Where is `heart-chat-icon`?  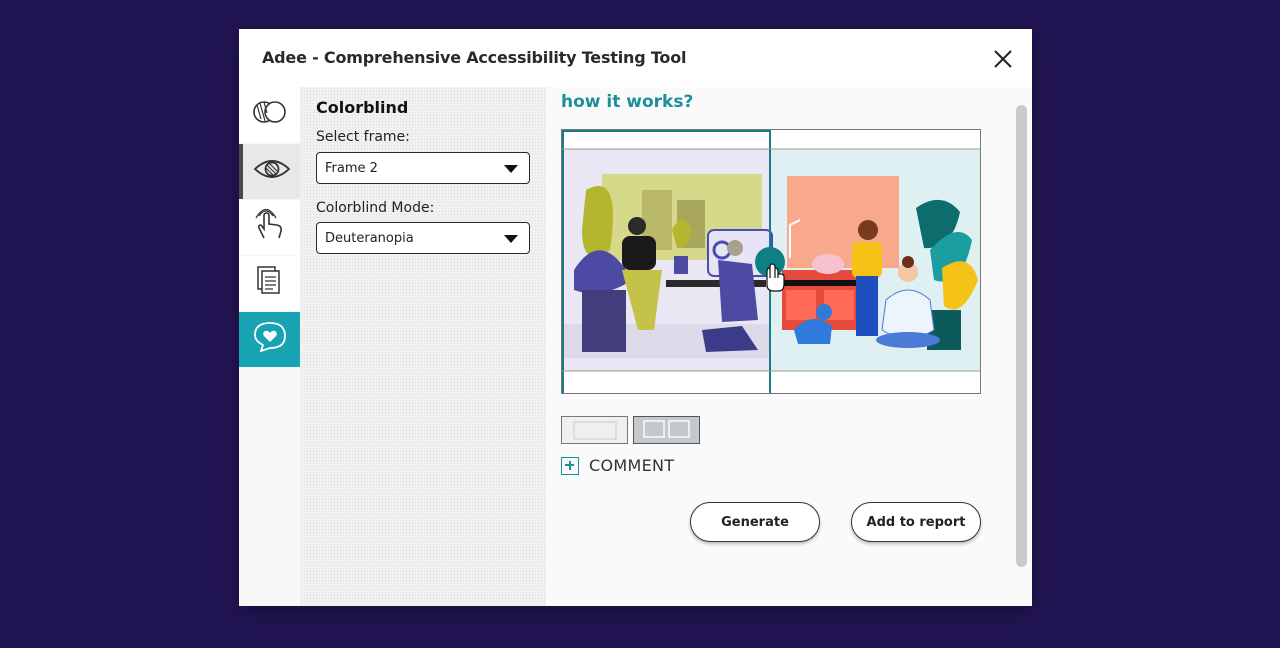 heart-chat-icon is located at coordinates (270, 339).